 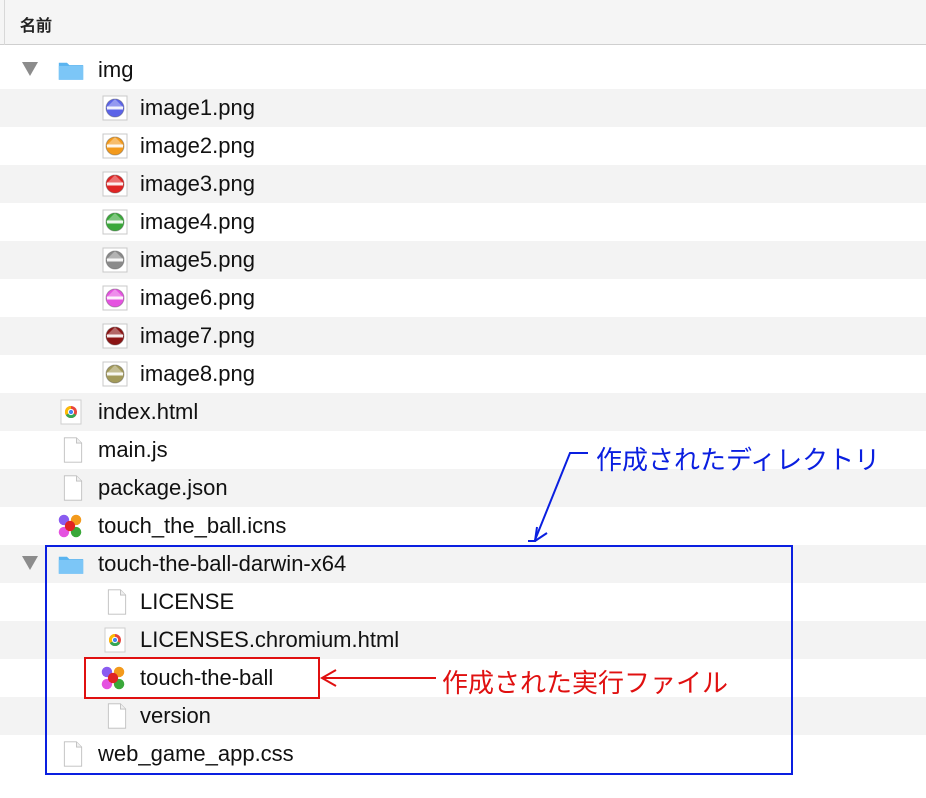 What do you see at coordinates (585, 684) in the screenshot?
I see `executable-annotation-label: 作成された実行ファイル` at bounding box center [585, 684].